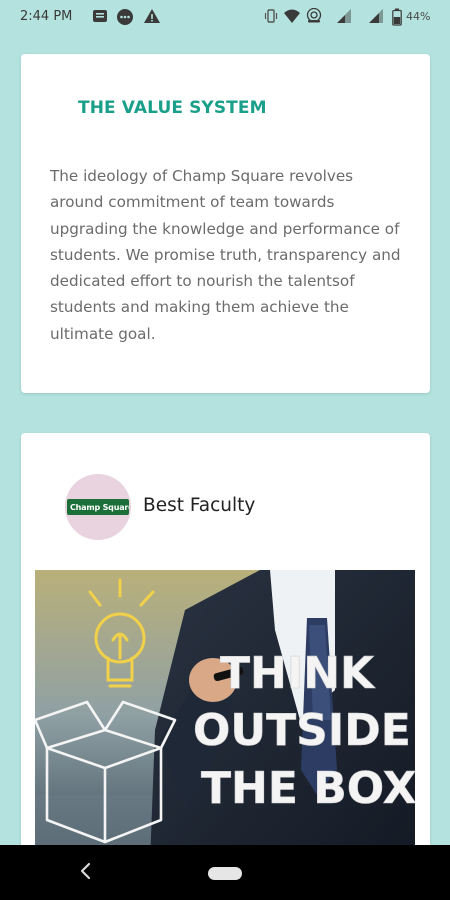 This screenshot has height=900, width=450. Describe the element at coordinates (308, 788) in the screenshot. I see `image-text-the-box: THE BOX` at that location.